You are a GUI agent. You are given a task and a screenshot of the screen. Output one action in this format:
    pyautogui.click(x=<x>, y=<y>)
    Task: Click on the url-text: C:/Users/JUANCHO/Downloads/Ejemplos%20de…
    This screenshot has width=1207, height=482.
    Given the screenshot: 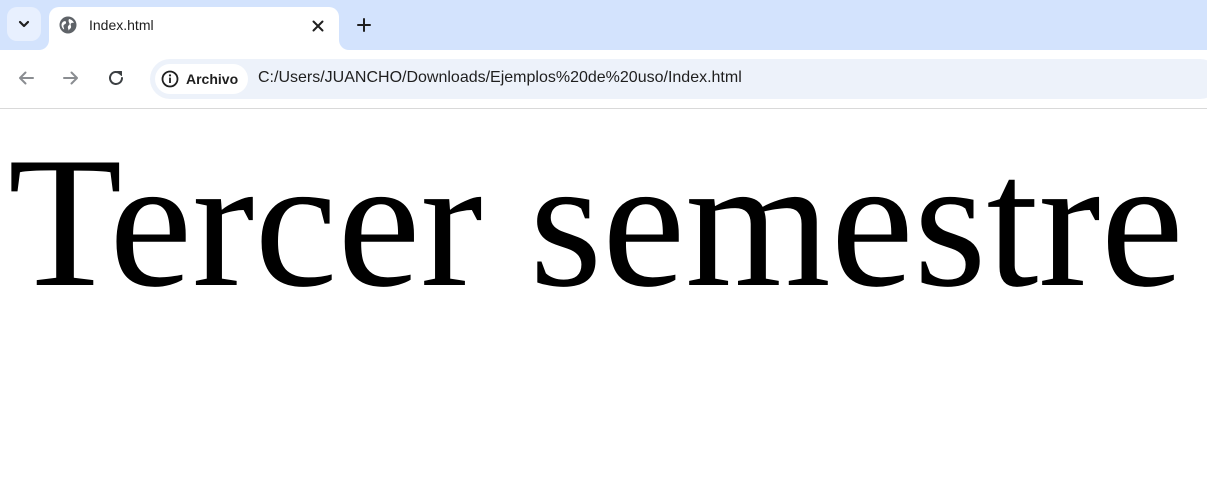 What is the action you would take?
    pyautogui.click(x=500, y=78)
    